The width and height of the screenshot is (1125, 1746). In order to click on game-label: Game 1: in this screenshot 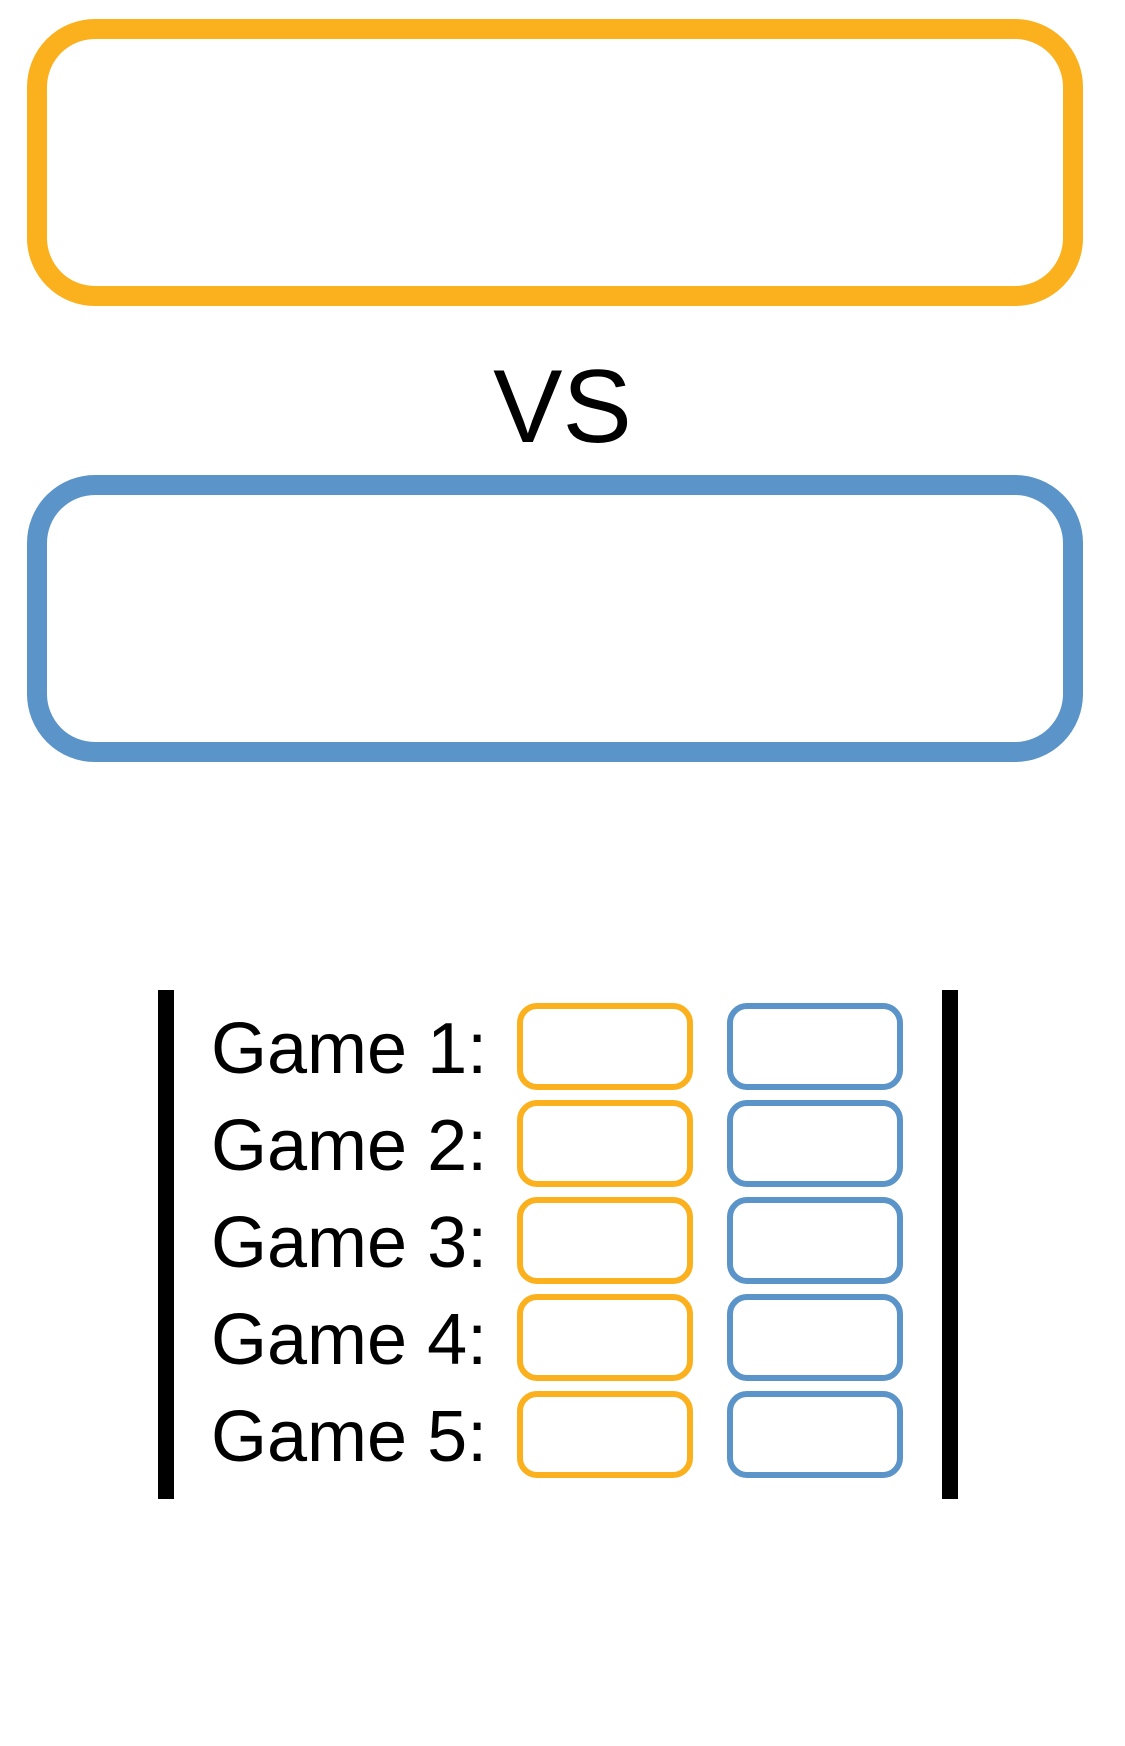, I will do `click(349, 1049)`.